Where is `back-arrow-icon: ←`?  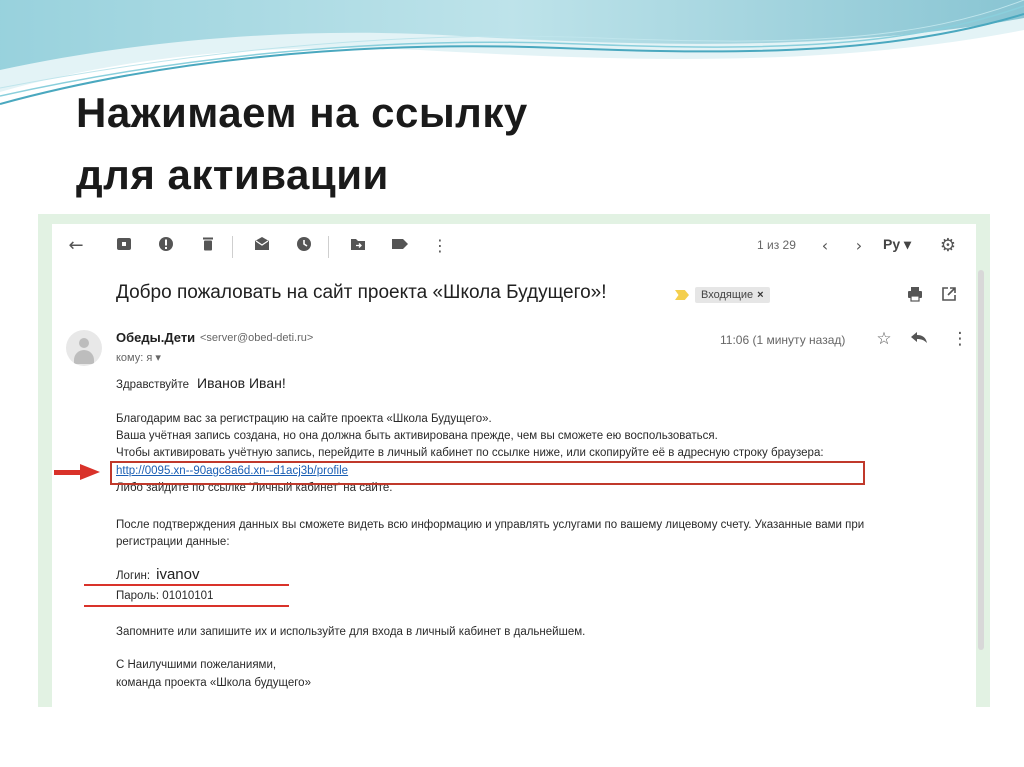 back-arrow-icon: ← is located at coordinates (76, 246).